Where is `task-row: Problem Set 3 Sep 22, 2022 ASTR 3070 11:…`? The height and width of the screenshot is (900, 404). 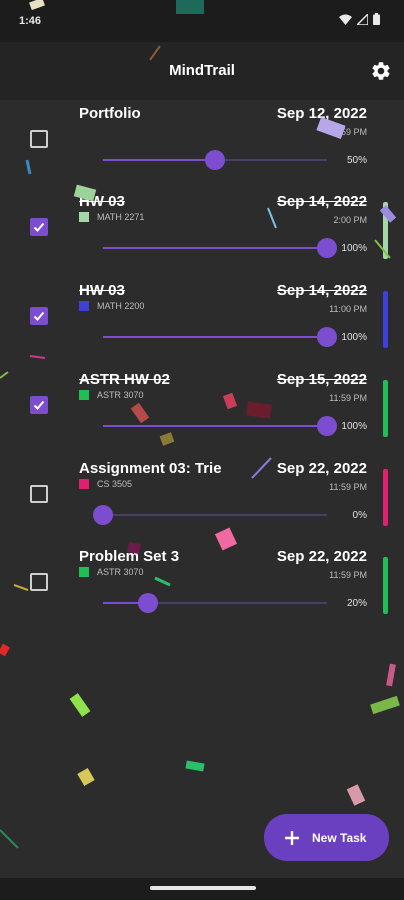
task-row: Problem Set 3 Sep 22, 2022 ASTR 3070 11:… is located at coordinates (202, 587).